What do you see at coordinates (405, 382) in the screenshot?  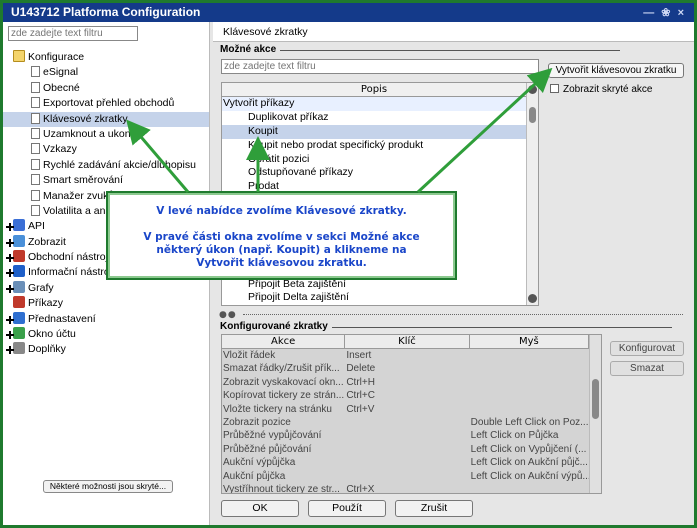 I see `configured-shortcut-row: Zobrazit vyskakovací okn... Ctrl+H` at bounding box center [405, 382].